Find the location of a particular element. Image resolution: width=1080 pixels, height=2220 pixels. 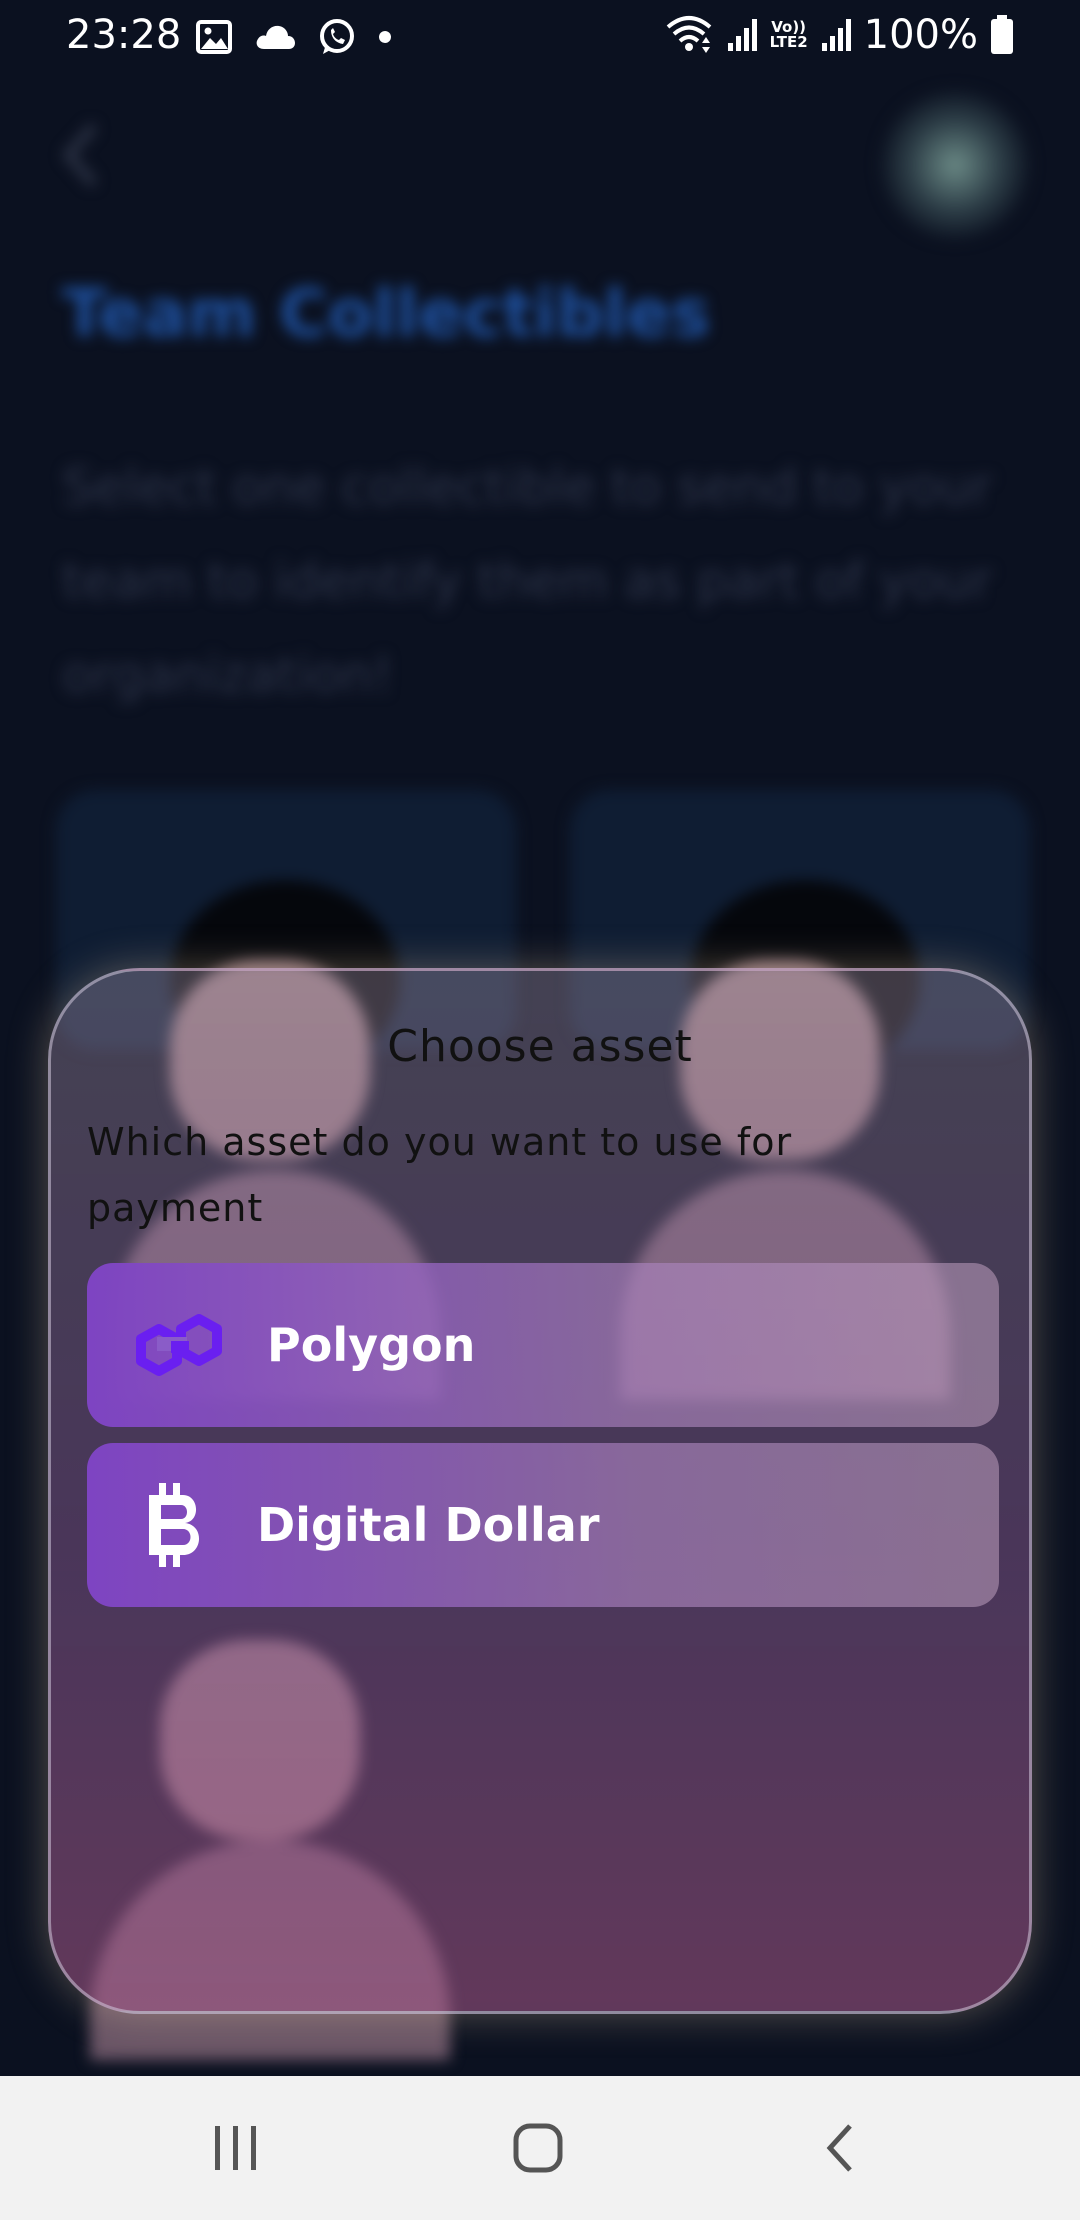

profile-avatar is located at coordinates (955, 165).